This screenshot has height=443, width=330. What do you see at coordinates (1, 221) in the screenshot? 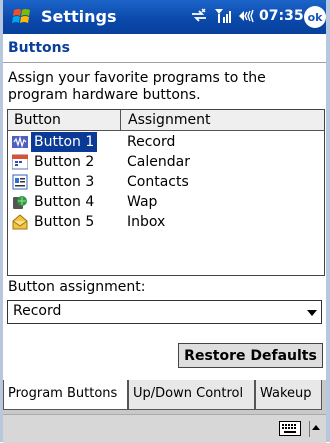
I see `window-frame-left` at bounding box center [1, 221].